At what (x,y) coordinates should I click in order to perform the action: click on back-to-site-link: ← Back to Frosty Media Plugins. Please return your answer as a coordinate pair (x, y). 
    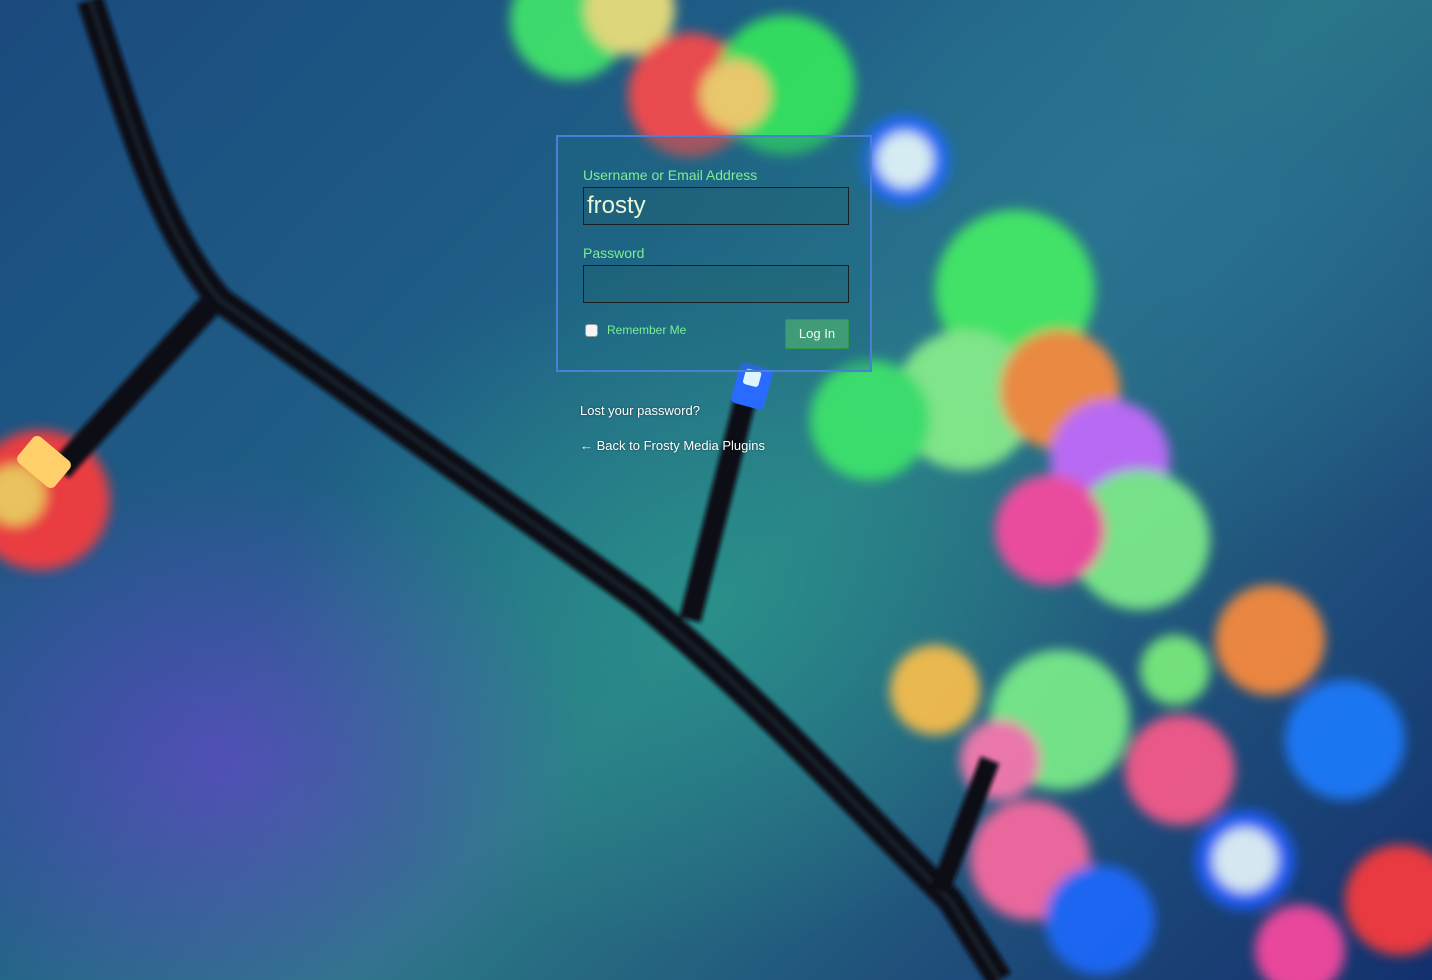
    Looking at the image, I should click on (672, 445).